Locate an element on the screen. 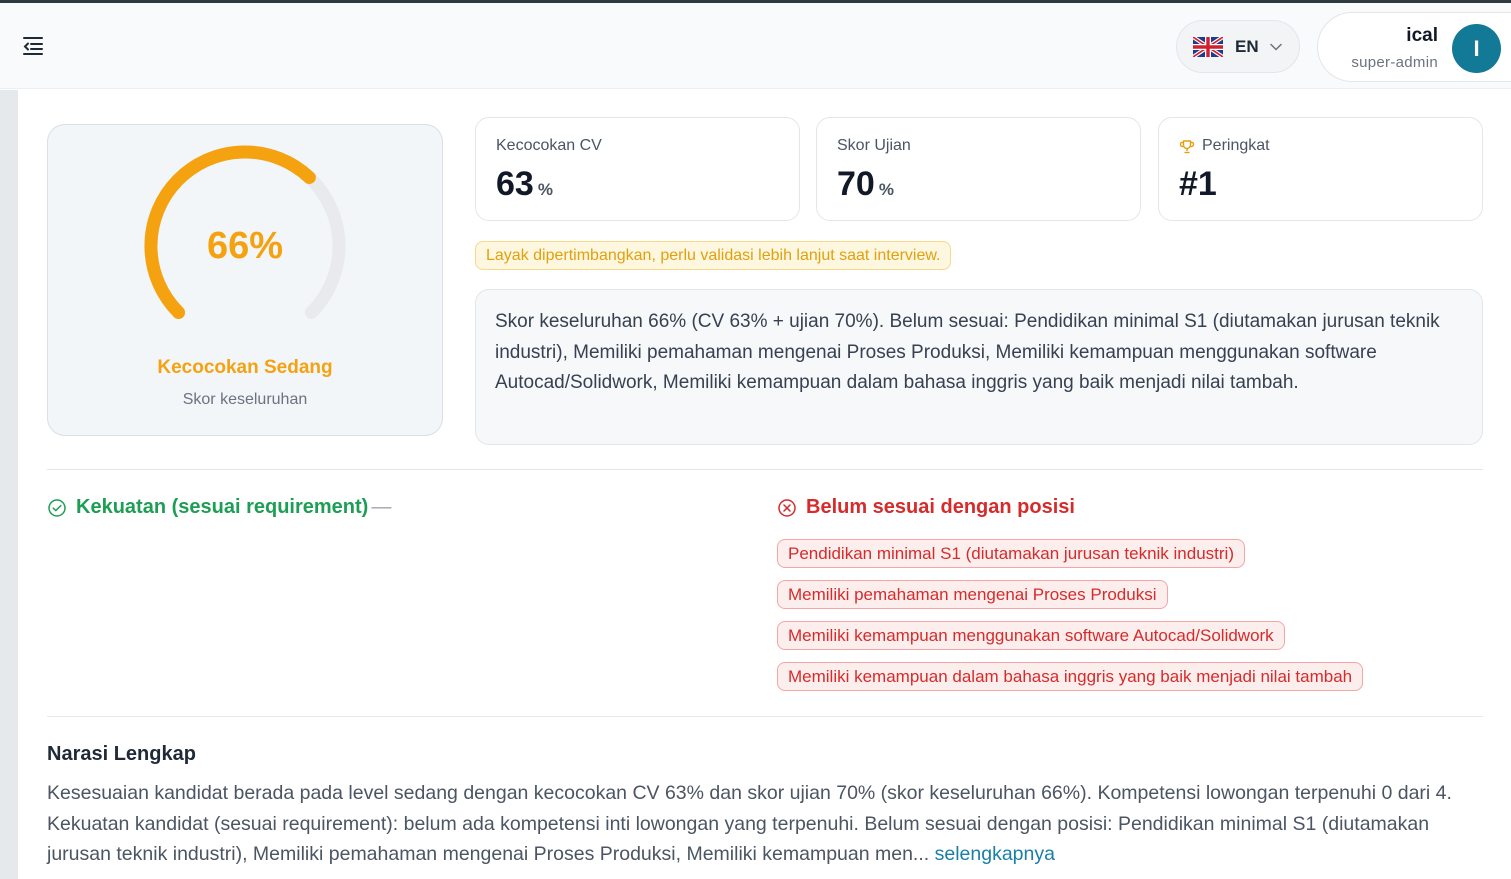  user-role: super-admin is located at coordinates (1394, 62).